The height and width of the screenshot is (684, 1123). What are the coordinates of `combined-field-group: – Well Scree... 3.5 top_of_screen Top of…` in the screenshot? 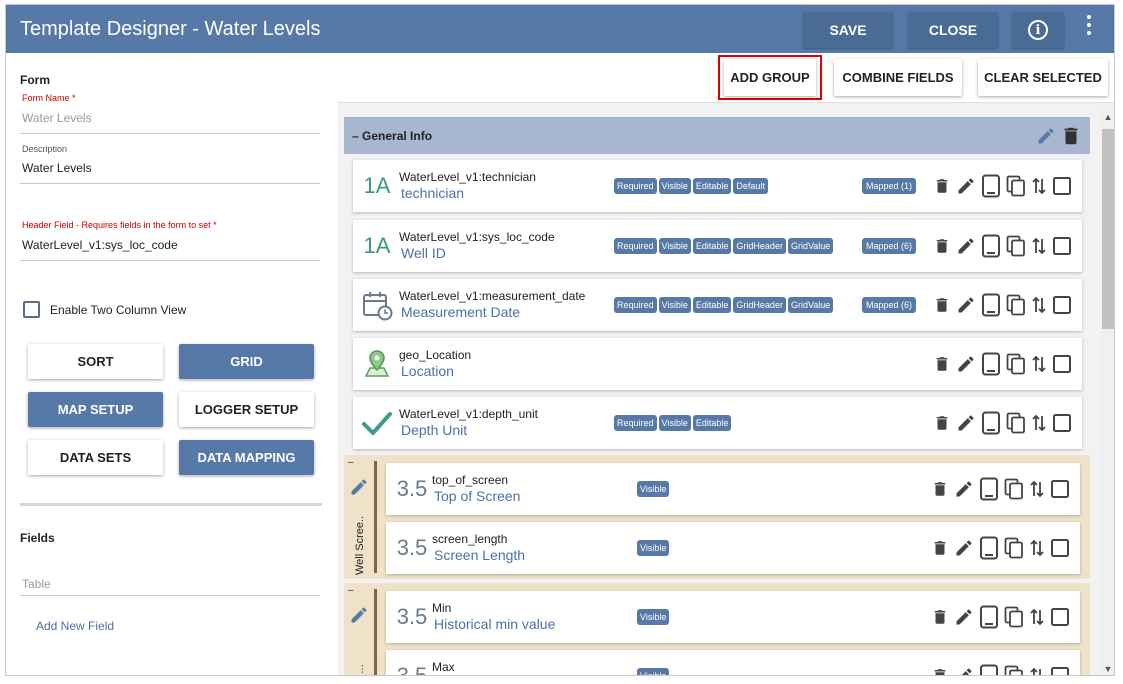 It's located at (717, 517).